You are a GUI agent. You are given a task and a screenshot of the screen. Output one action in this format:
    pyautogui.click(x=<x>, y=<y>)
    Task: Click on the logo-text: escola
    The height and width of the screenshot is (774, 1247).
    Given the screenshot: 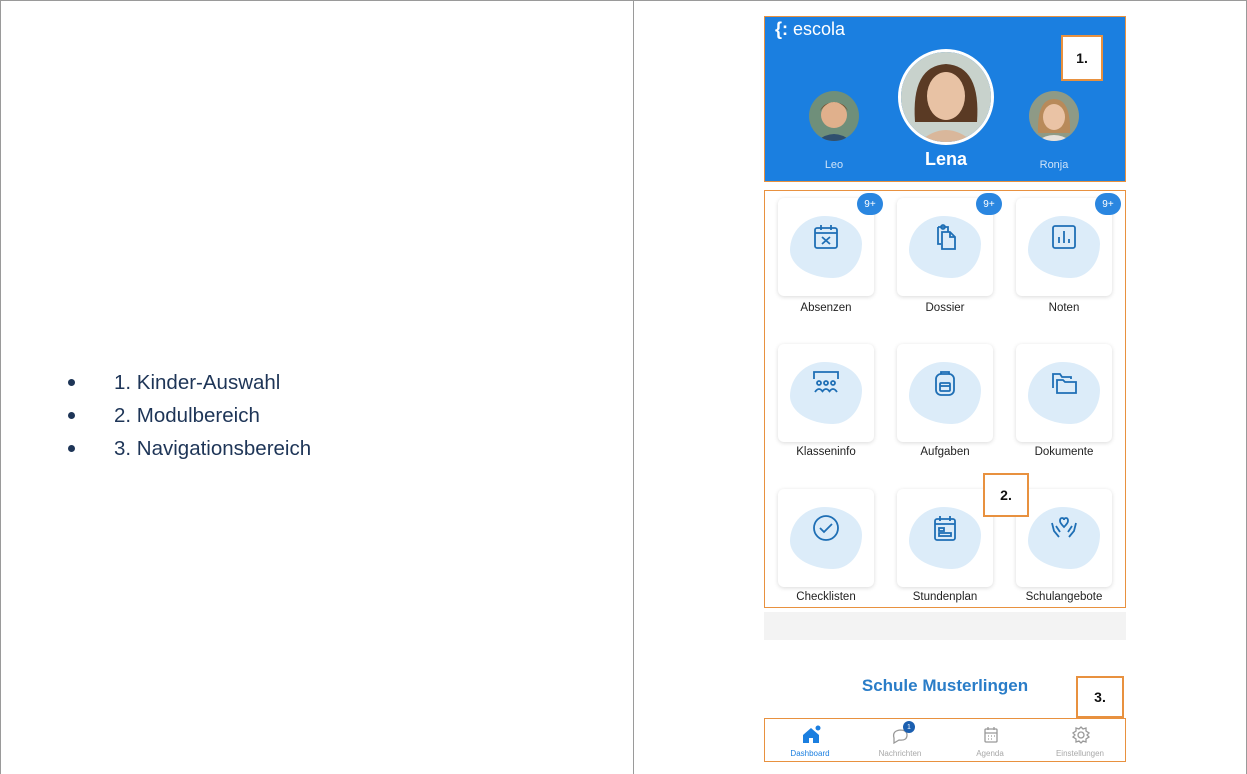 What is the action you would take?
    pyautogui.click(x=819, y=29)
    